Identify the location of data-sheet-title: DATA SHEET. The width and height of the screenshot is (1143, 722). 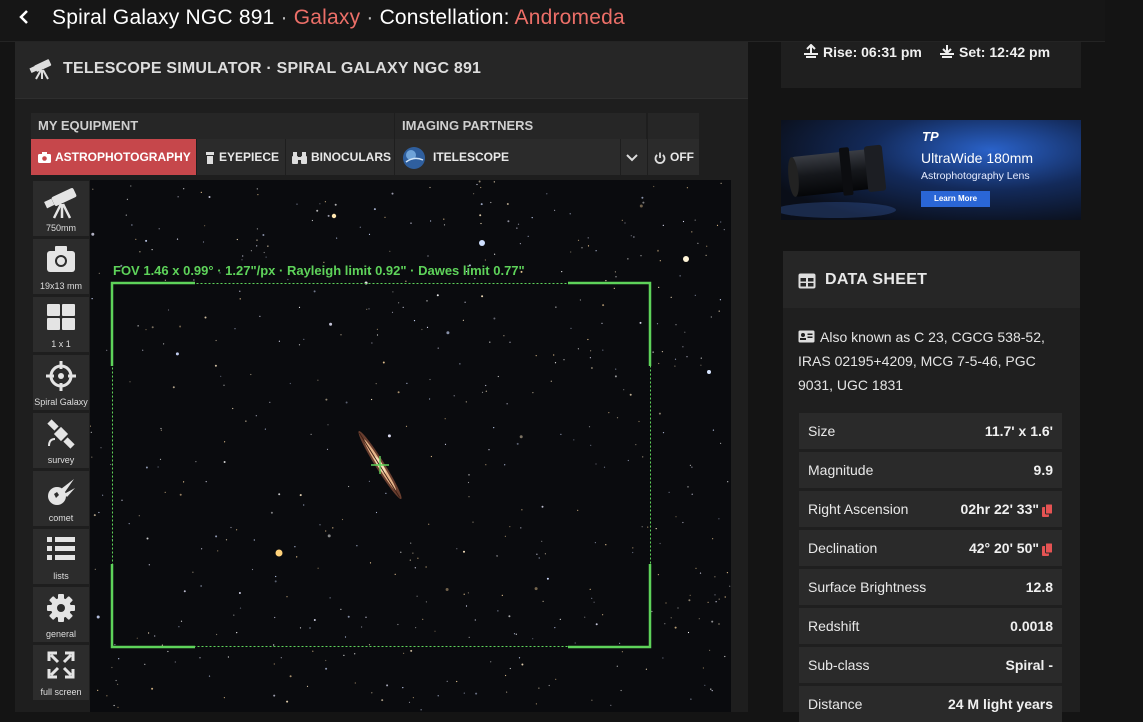
(876, 279).